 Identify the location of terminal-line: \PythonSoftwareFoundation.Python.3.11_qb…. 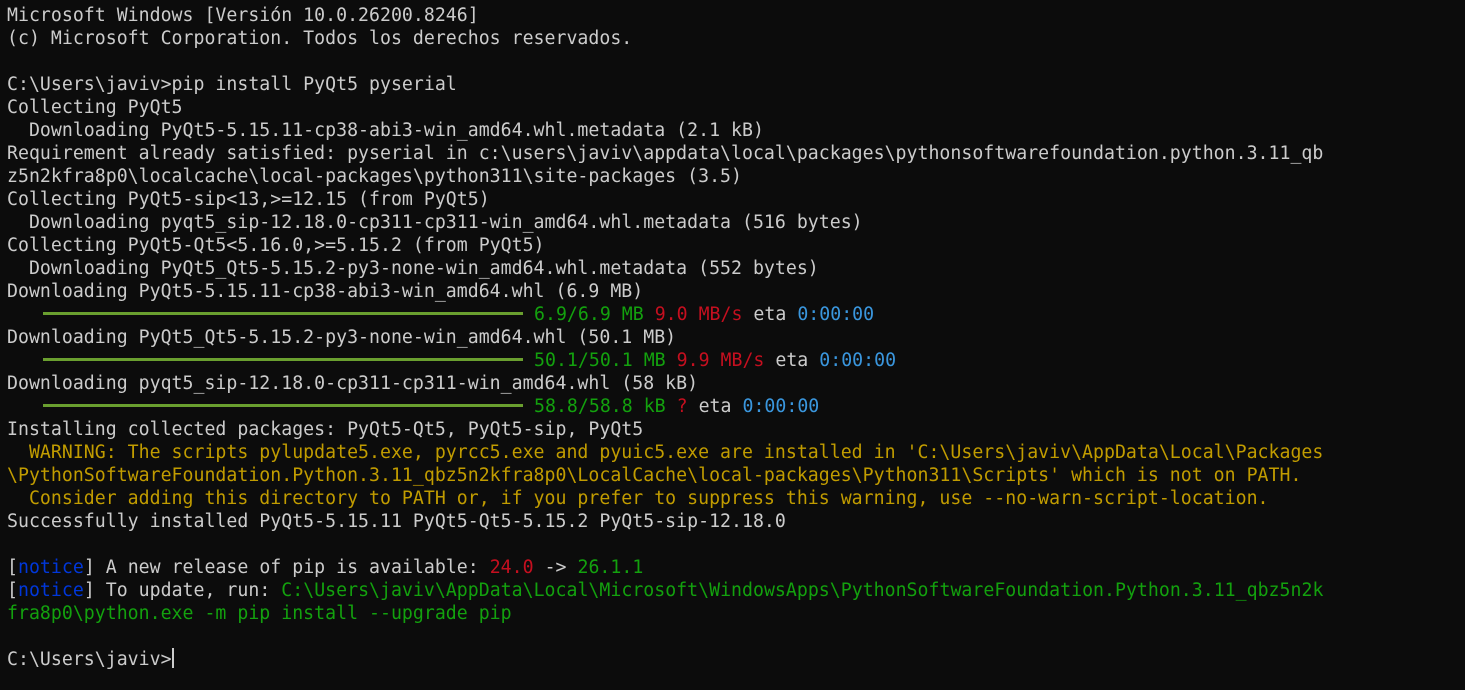
(734, 475).